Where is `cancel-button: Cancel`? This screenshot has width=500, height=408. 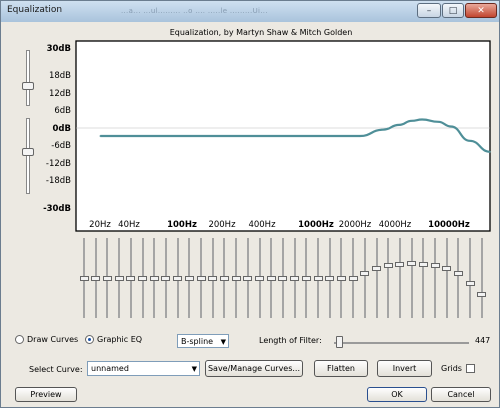 cancel-button: Cancel is located at coordinates (461, 394).